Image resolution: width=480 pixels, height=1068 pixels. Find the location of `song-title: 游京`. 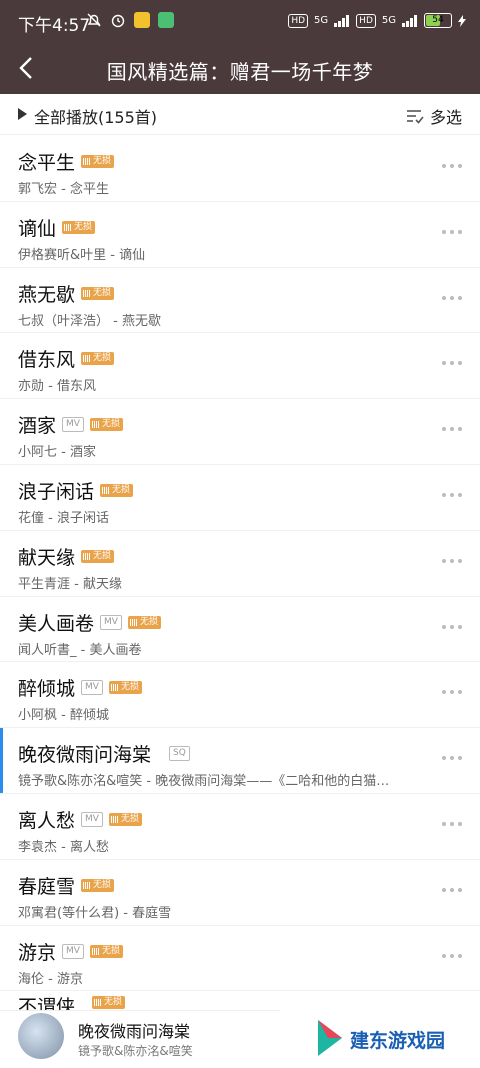

song-title: 游京 is located at coordinates (37, 952).